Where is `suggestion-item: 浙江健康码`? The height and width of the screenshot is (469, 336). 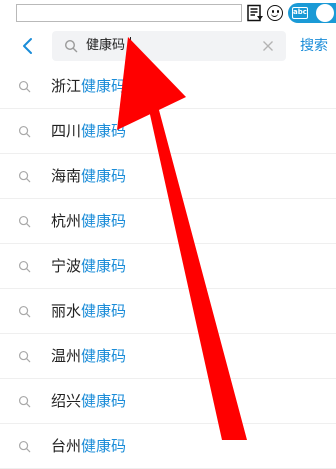
suggestion-item: 浙江健康码 is located at coordinates (168, 86).